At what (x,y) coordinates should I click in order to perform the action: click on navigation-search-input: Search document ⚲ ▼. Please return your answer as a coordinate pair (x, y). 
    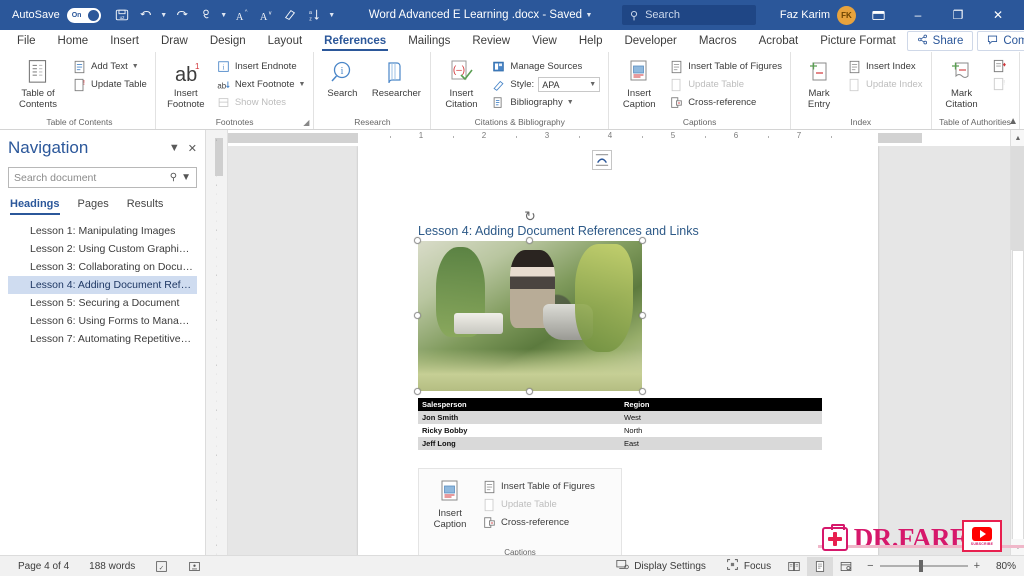
    Looking at the image, I should click on (102, 177).